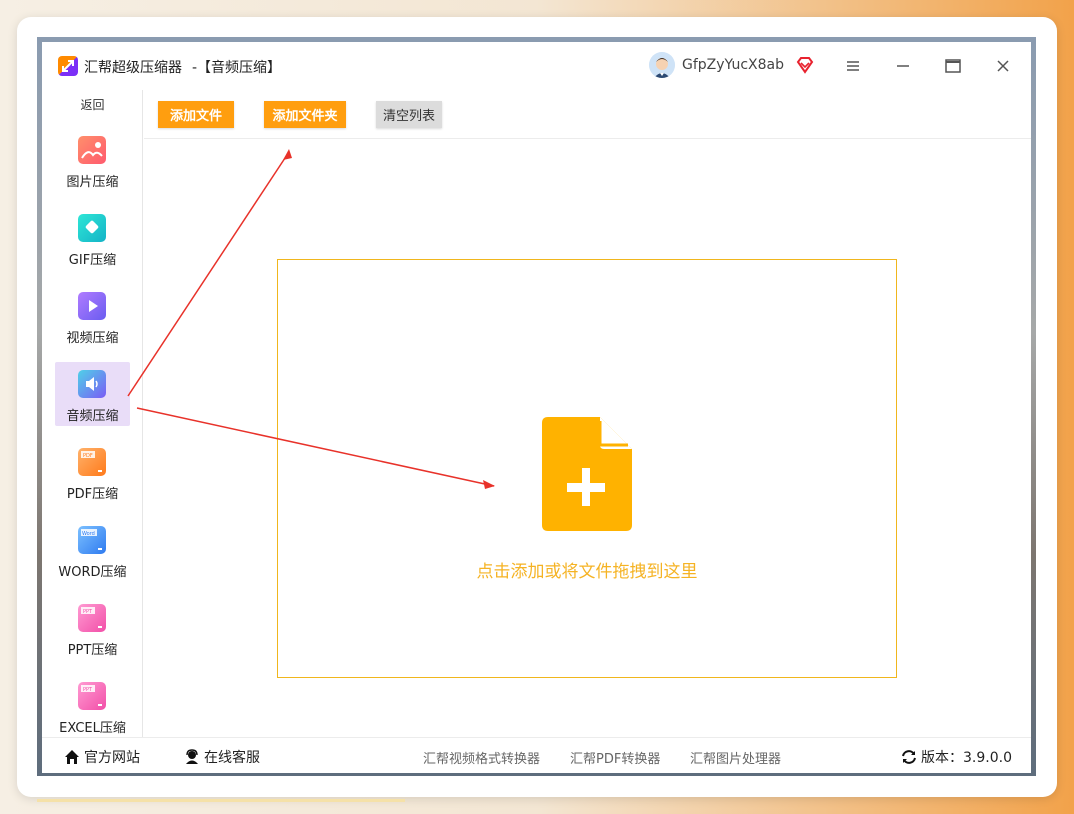  What do you see at coordinates (92, 338) in the screenshot?
I see `sidebar-item-label: 视频压缩` at bounding box center [92, 338].